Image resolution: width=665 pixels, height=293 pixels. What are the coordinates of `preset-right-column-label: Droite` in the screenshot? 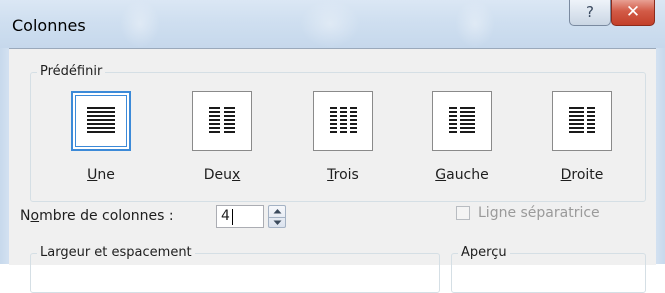 It's located at (582, 175).